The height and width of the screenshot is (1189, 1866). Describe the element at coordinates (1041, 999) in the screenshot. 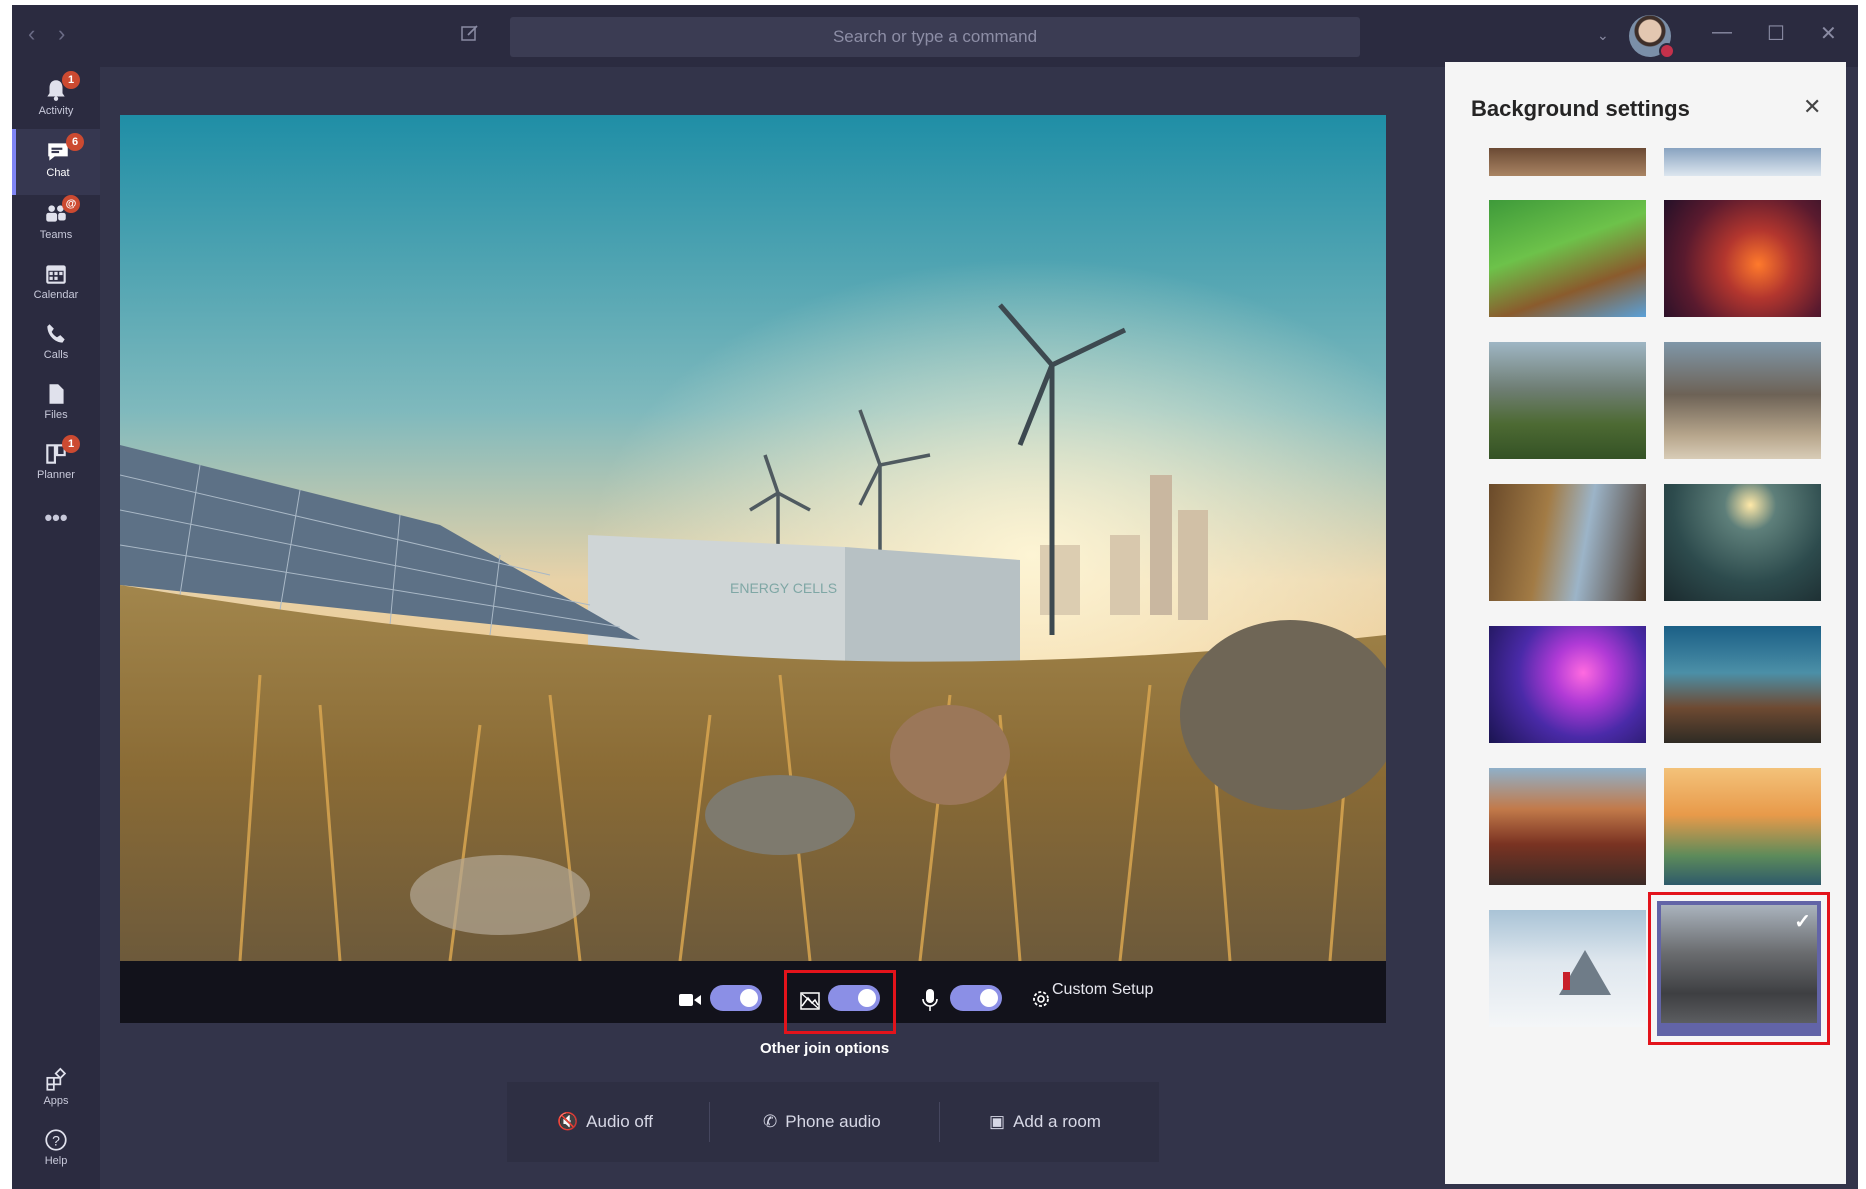

I see `gear-icon` at that location.